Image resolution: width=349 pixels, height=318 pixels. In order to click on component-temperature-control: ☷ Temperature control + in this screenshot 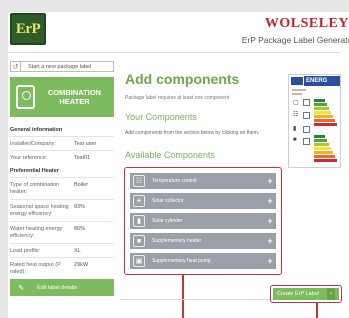, I will do `click(203, 181)`.